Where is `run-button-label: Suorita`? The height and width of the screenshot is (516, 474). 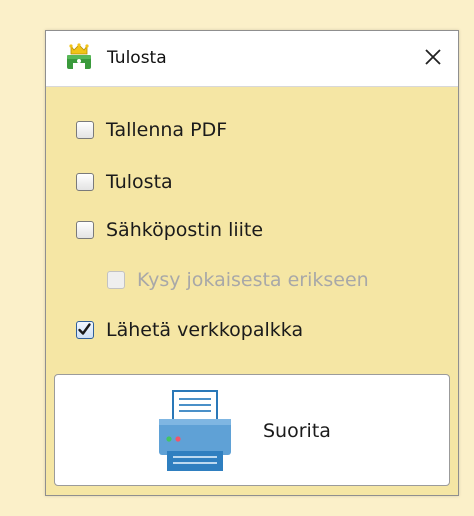 run-button-label: Suorita is located at coordinates (297, 431).